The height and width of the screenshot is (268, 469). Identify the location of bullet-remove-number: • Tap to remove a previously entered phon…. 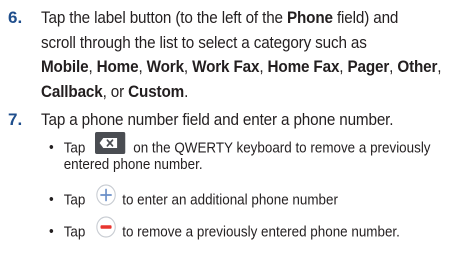
(224, 228).